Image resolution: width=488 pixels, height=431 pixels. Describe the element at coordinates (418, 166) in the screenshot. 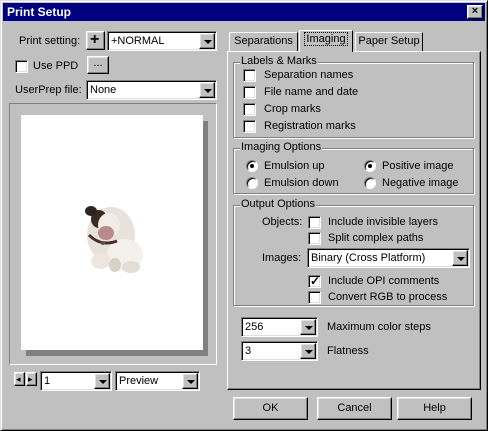

I see `positive-image-label: Positive image` at that location.